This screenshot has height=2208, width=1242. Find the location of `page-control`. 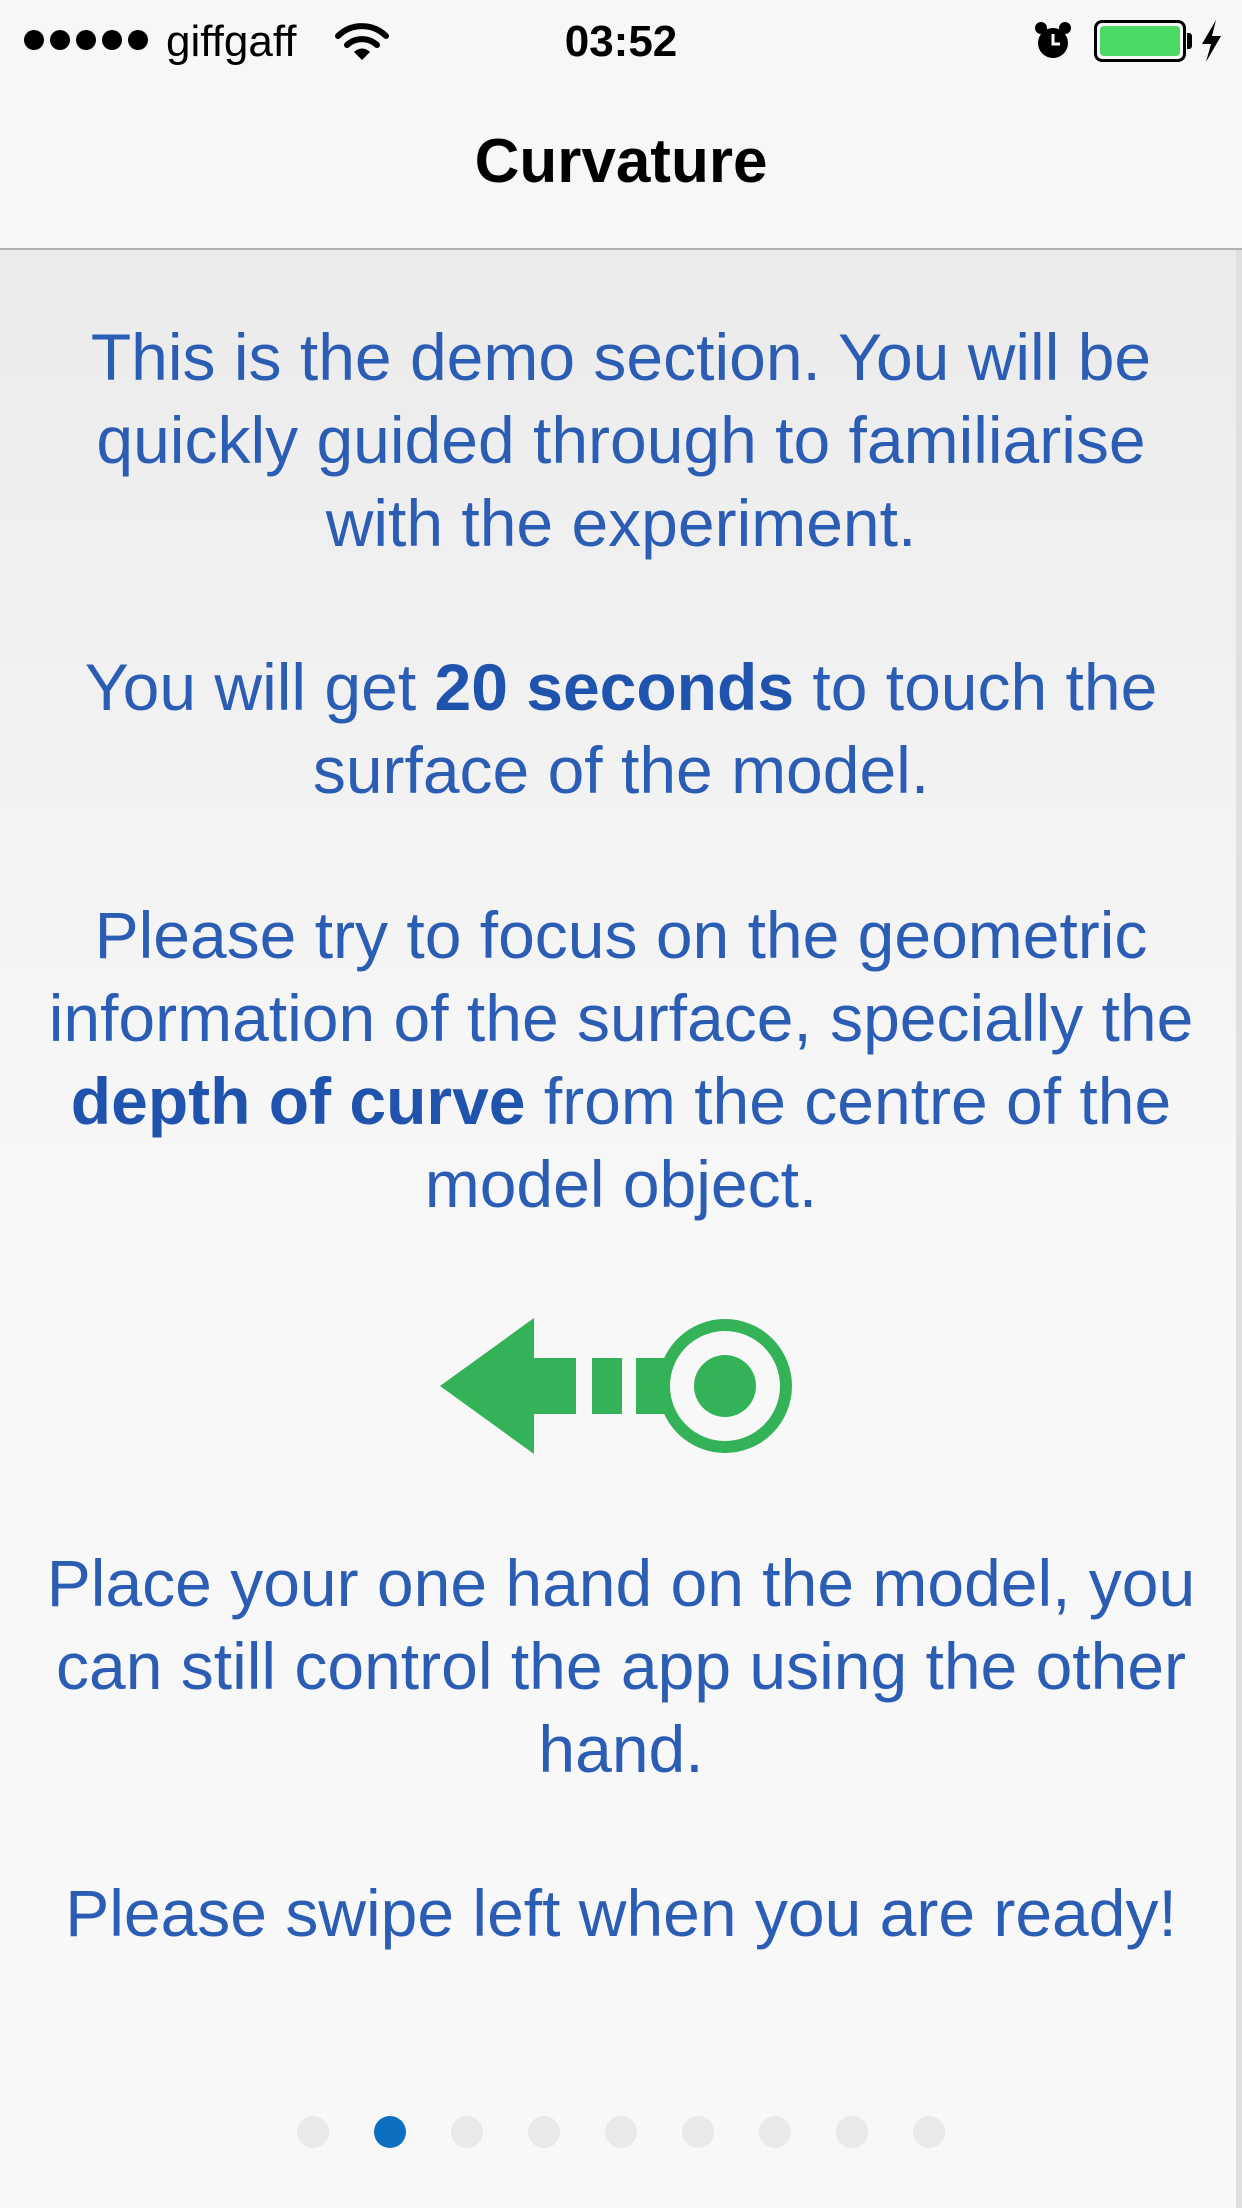

page-control is located at coordinates (621, 2132).